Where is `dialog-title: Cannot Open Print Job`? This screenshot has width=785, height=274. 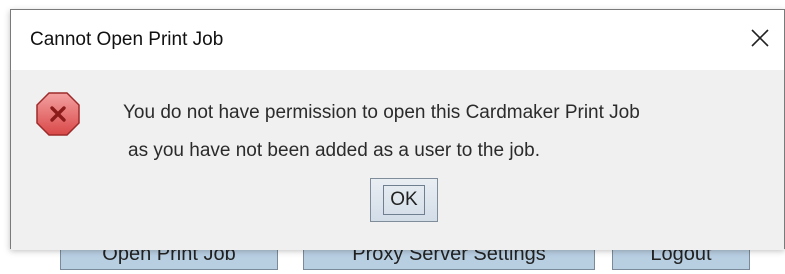 dialog-title: Cannot Open Print Job is located at coordinates (127, 39).